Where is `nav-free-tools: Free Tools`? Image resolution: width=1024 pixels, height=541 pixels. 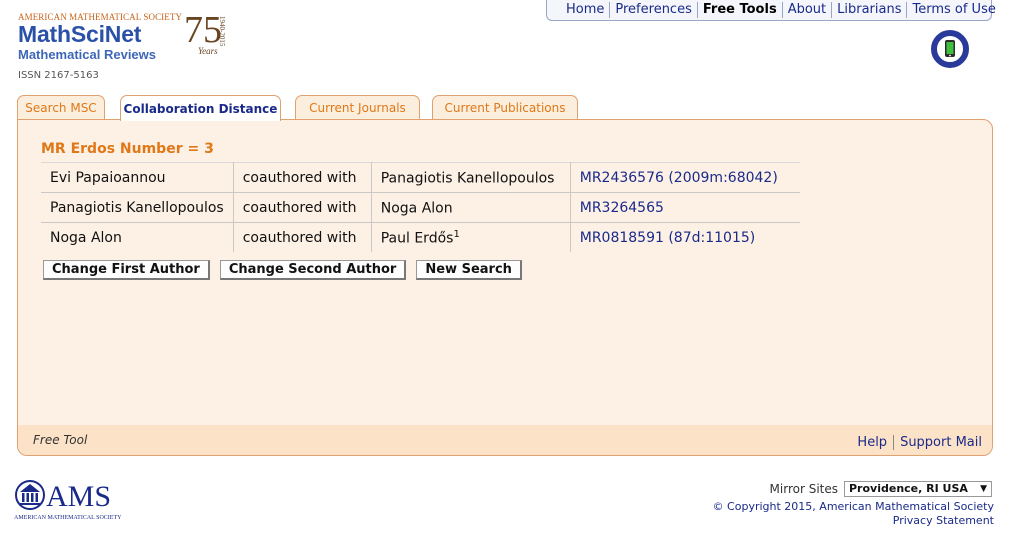
nav-free-tools: Free Tools is located at coordinates (740, 10).